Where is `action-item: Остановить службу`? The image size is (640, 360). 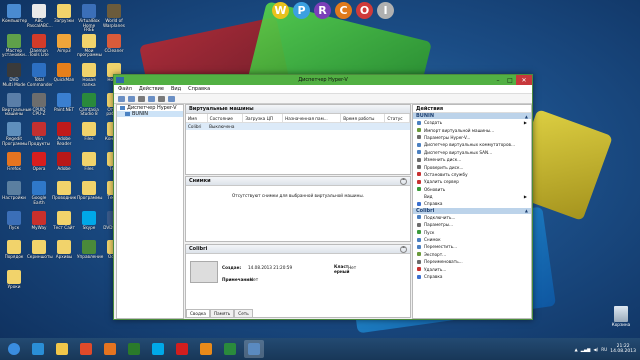 action-item: Остановить службу is located at coordinates (472, 174).